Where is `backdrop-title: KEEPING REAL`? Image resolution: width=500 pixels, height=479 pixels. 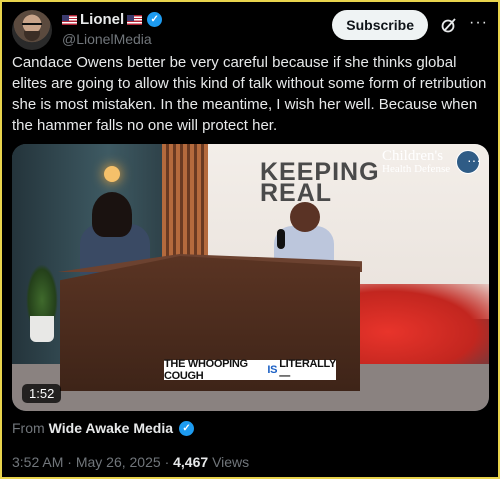
backdrop-title: KEEPING REAL is located at coordinates (320, 183).